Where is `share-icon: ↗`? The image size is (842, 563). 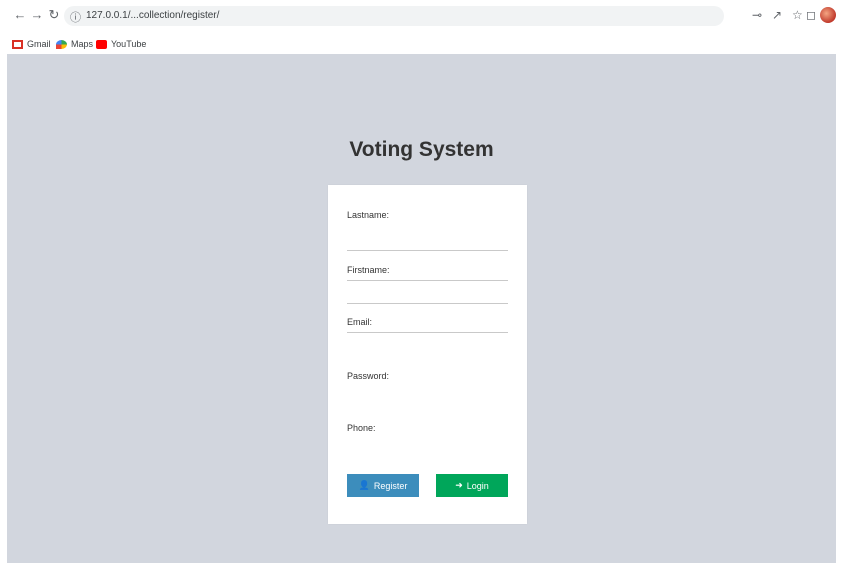
share-icon: ↗ is located at coordinates (777, 15).